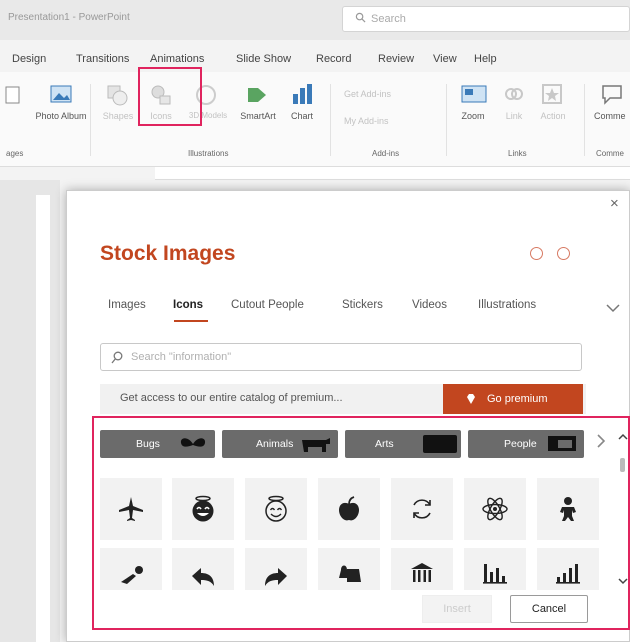 The image size is (630, 642). Describe the element at coordinates (15, 153) in the screenshot. I see `group-label-images: ages` at that location.